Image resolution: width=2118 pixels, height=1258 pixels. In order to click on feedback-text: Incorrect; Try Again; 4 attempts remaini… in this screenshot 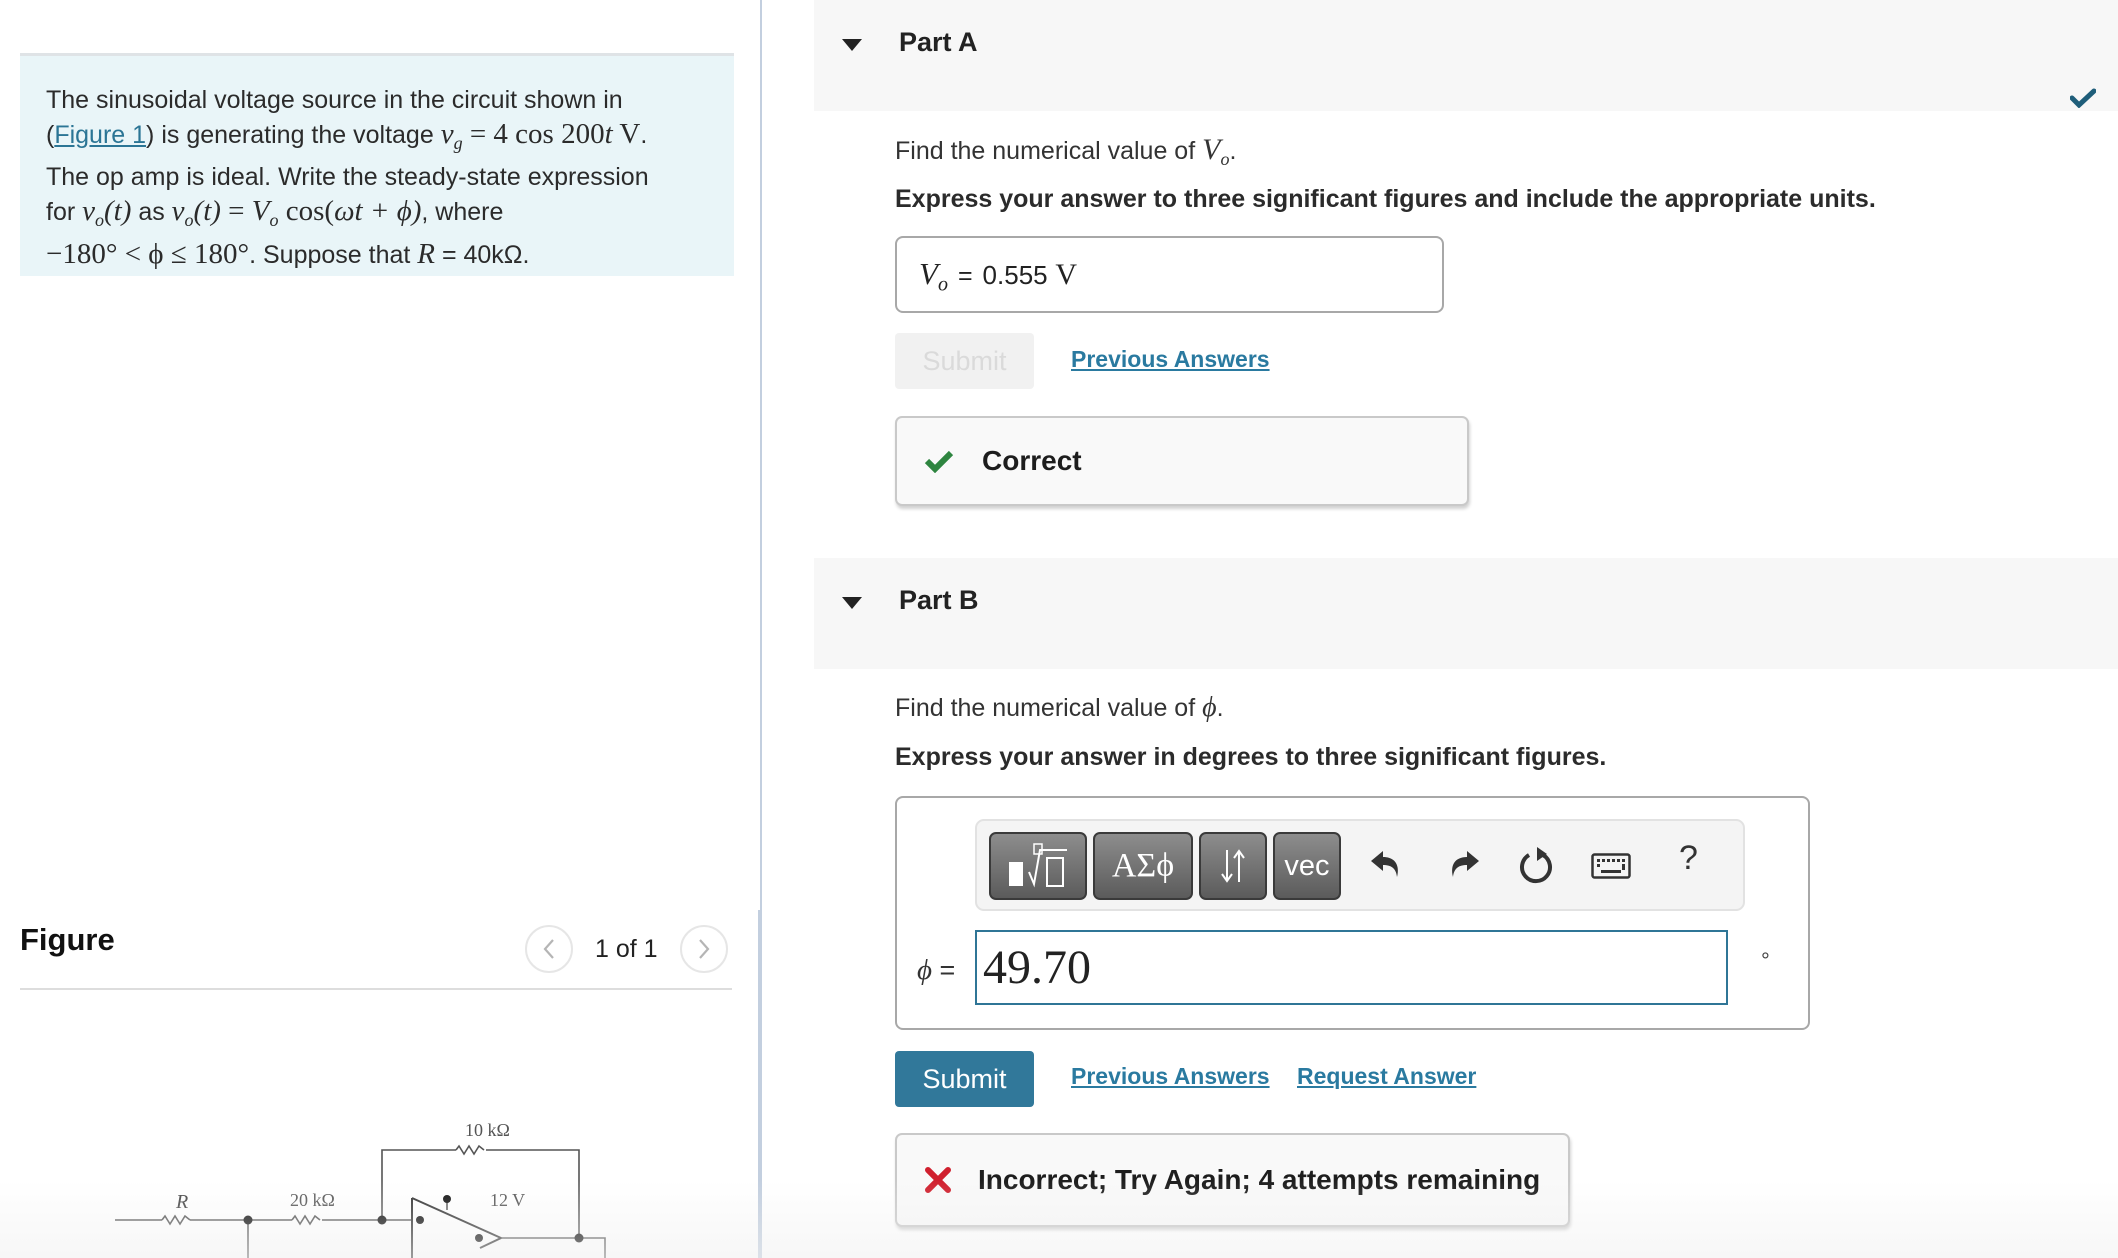, I will do `click(1259, 1179)`.